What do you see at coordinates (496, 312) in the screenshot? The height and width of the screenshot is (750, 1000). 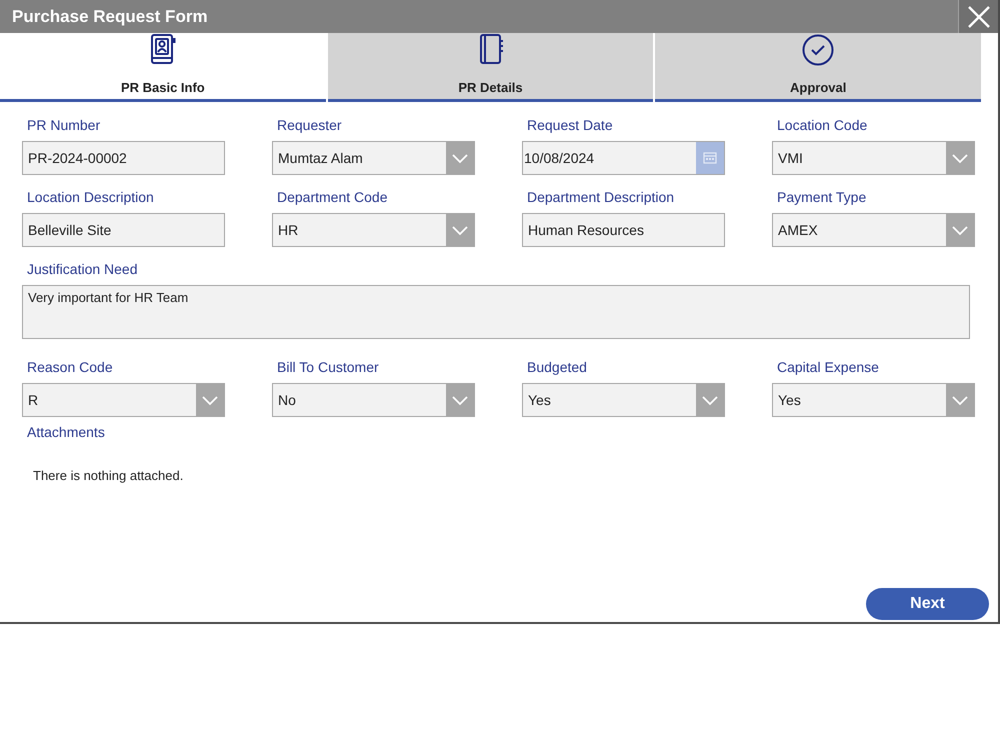 I see `text-area: Very important for HR Team` at bounding box center [496, 312].